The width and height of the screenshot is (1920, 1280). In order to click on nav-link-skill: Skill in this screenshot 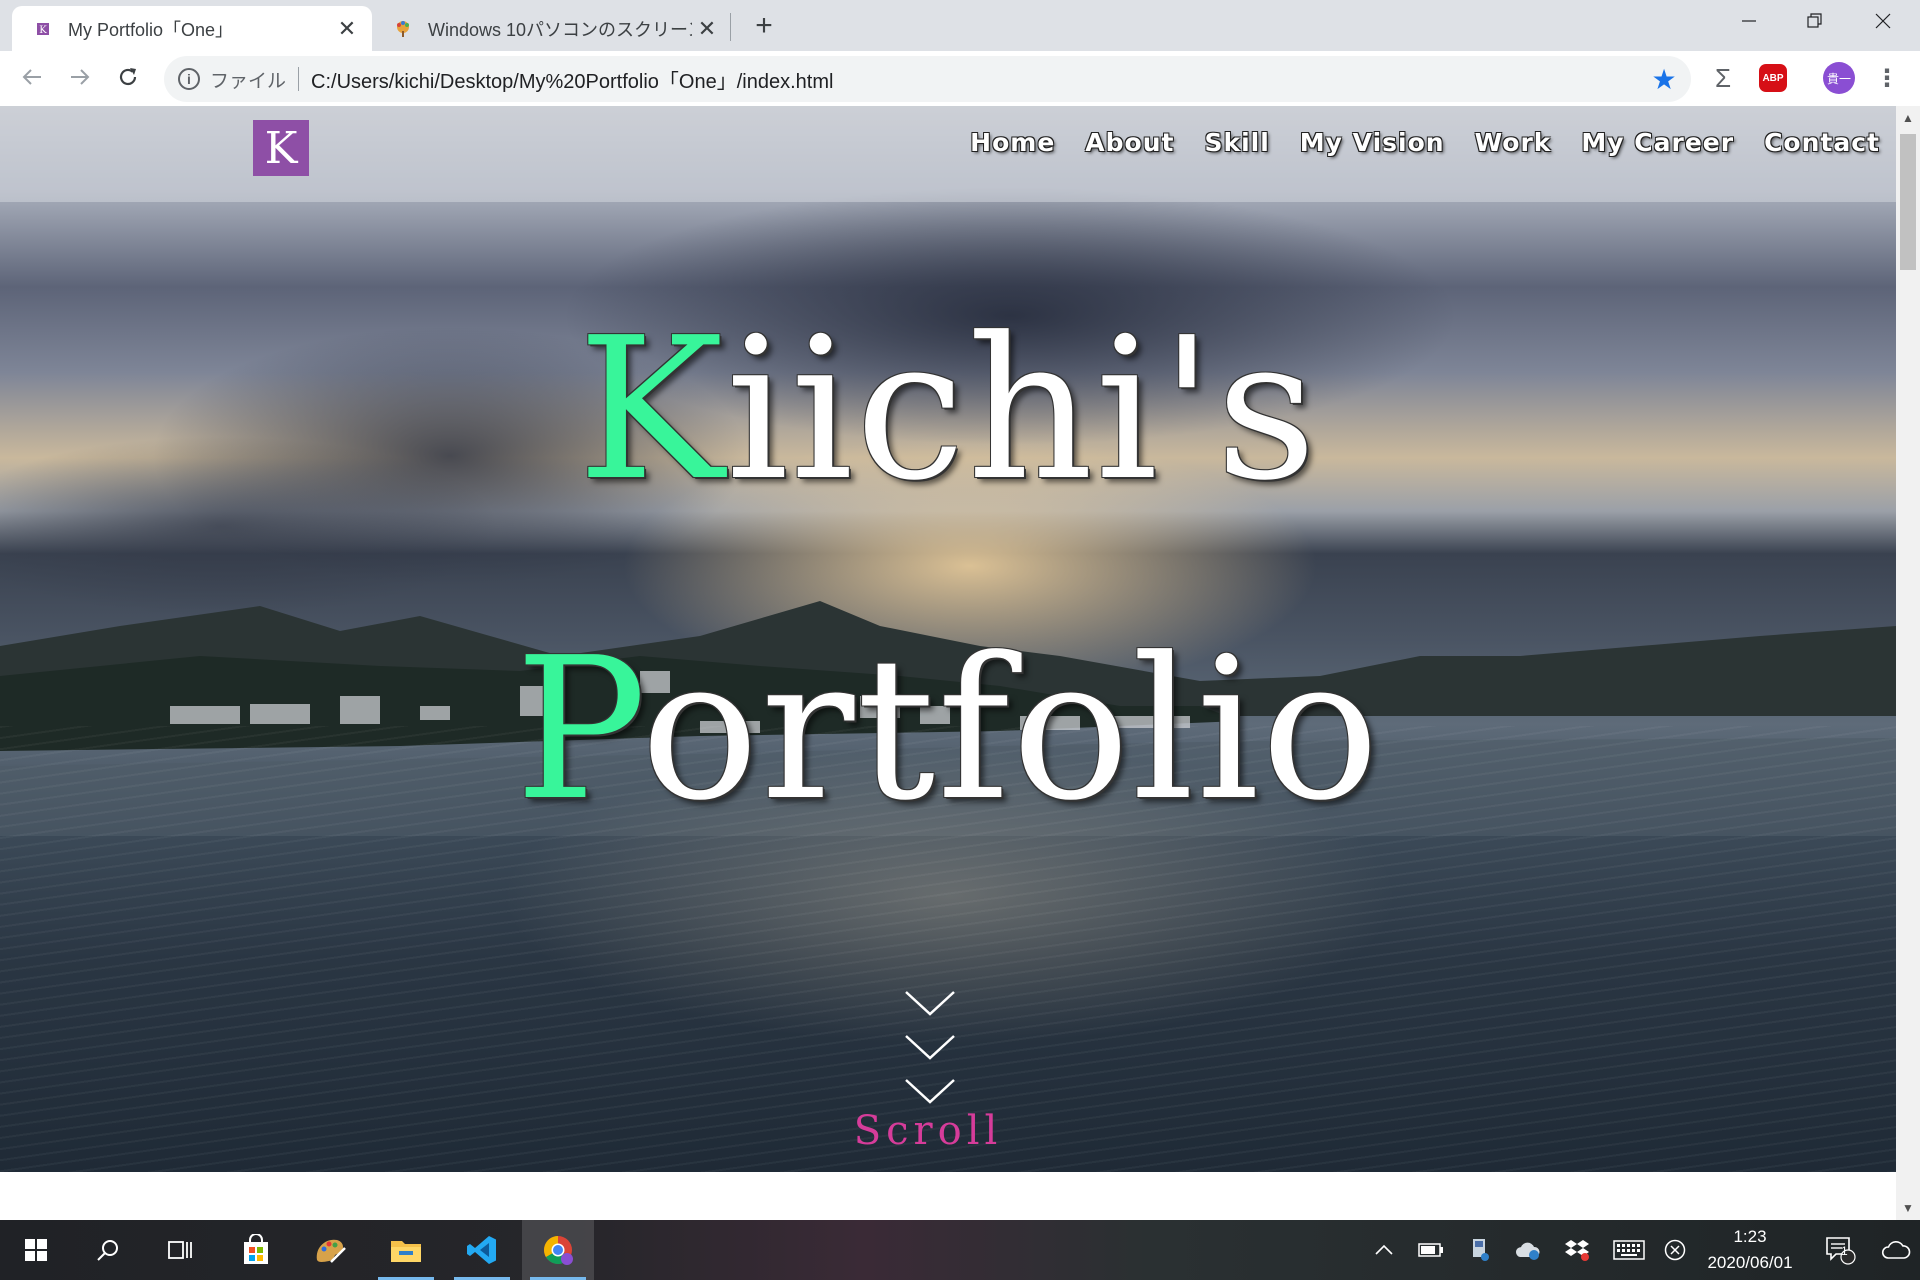, I will do `click(1236, 142)`.